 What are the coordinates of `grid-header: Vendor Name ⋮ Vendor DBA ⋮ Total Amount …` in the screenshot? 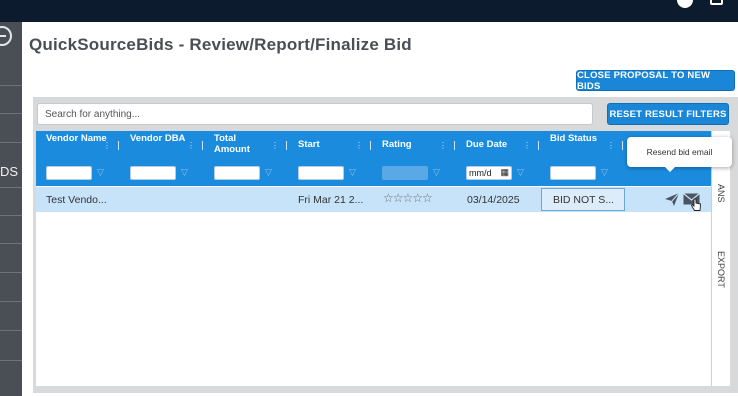 It's located at (373, 158).